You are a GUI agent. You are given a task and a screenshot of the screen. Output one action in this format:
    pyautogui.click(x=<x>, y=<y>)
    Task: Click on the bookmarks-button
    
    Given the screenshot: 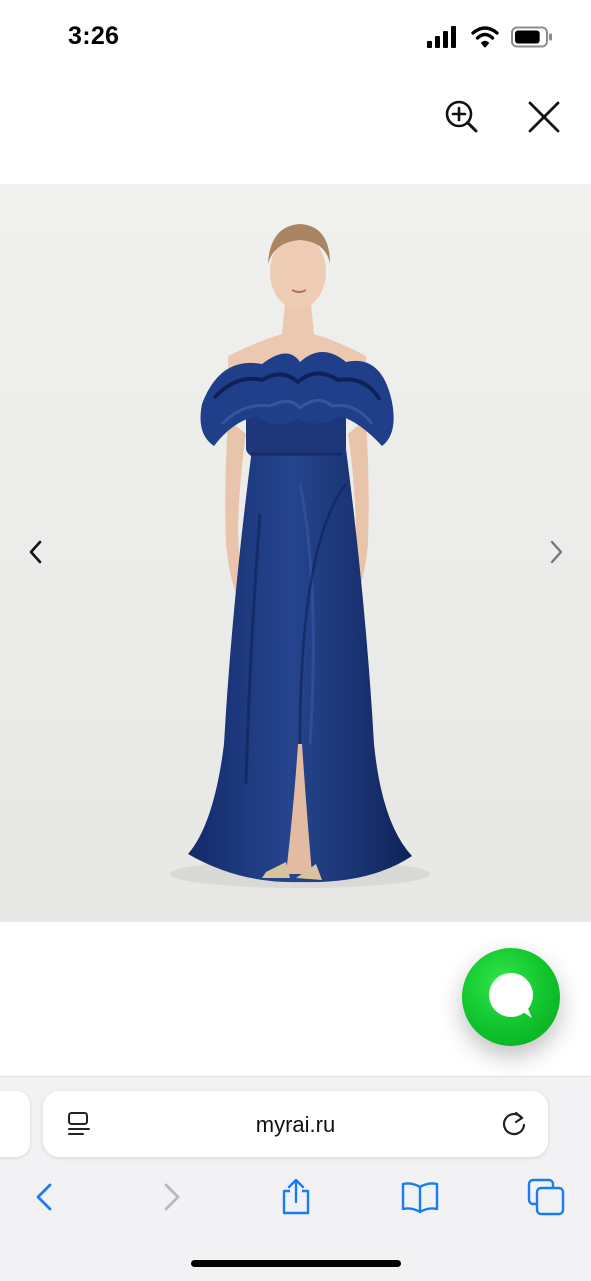 What is the action you would take?
    pyautogui.click(x=420, y=1197)
    